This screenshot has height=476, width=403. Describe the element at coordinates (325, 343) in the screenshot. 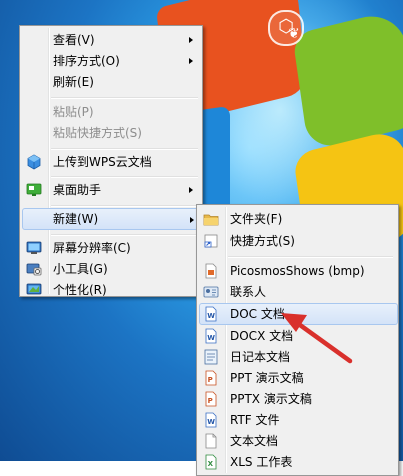

I see `annotation-arrow-shaft` at that location.